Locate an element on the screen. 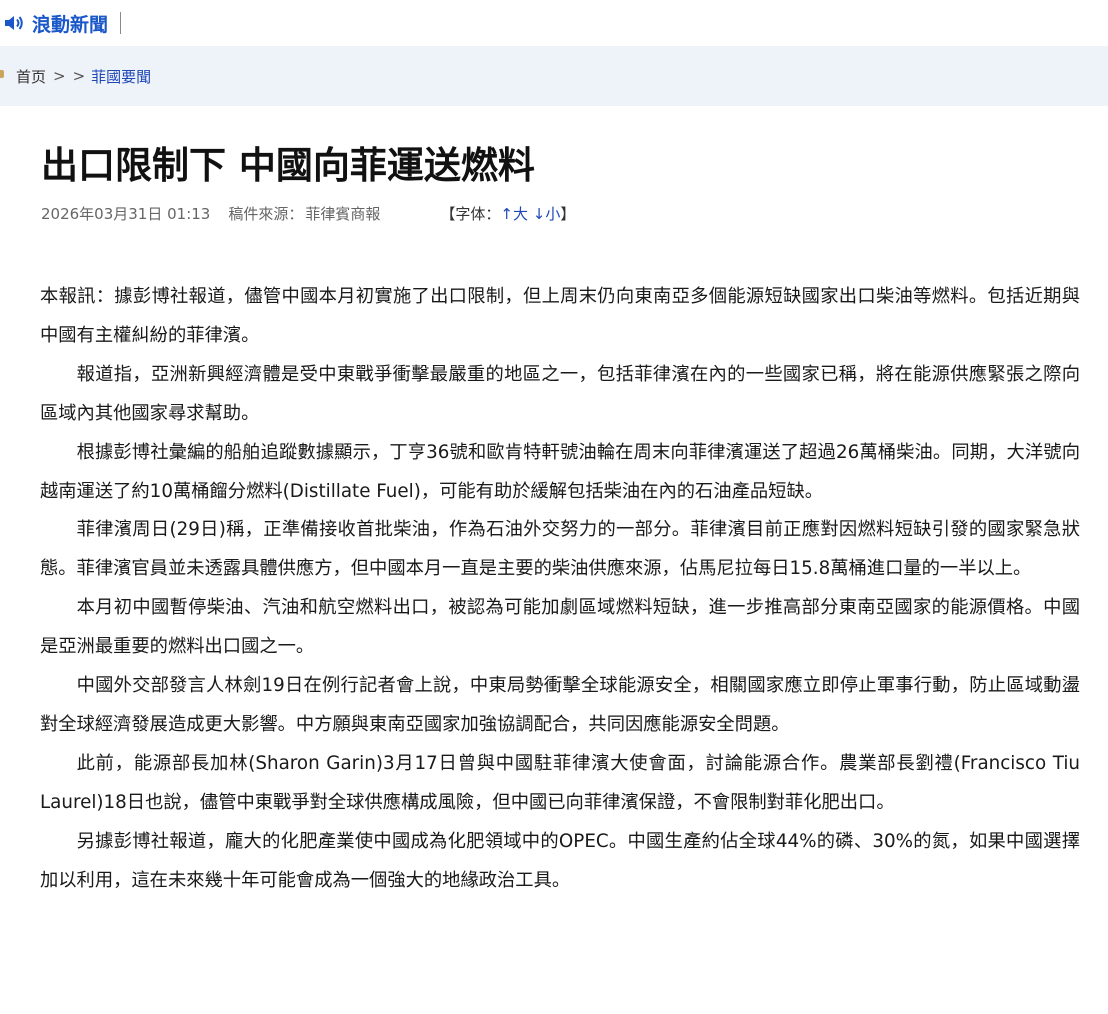  source-label: 稿件來源： is located at coordinates (266, 214).